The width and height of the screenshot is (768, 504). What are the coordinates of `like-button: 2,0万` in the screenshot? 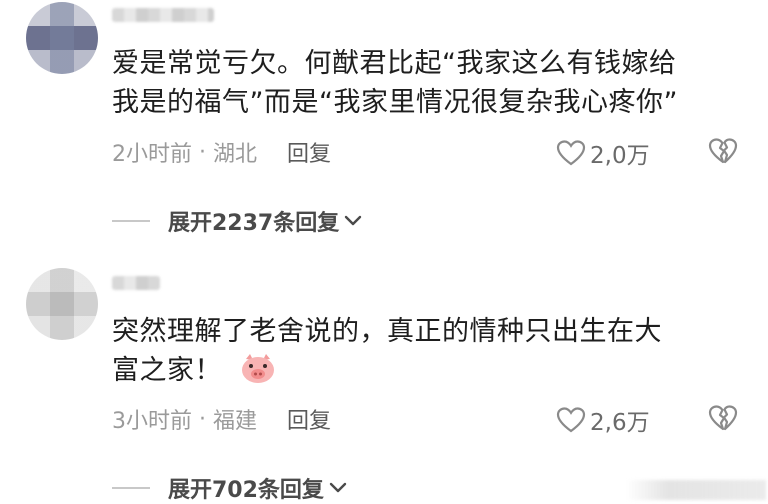 It's located at (603, 153).